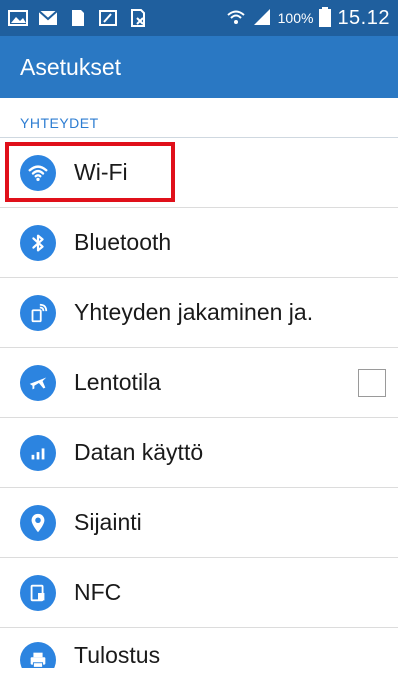  Describe the element at coordinates (38, 172) in the screenshot. I see `wifi-icon` at that location.